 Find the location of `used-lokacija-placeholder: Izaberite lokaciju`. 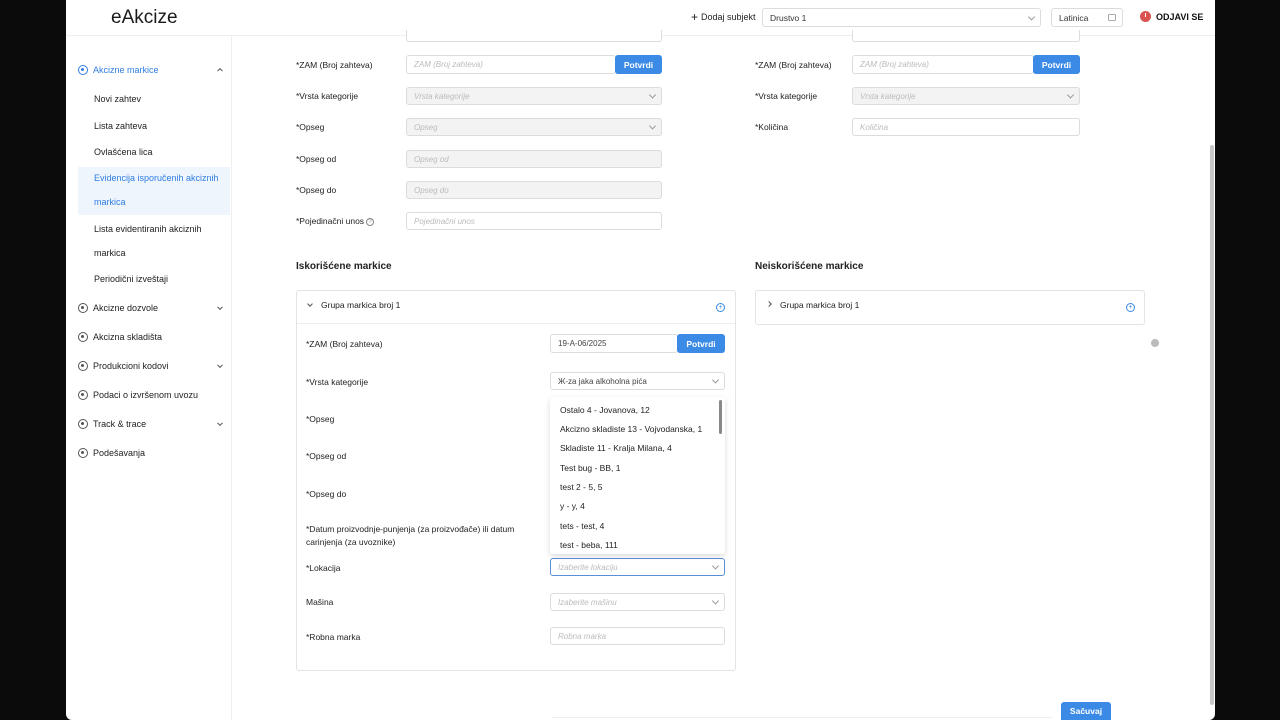

used-lokacija-placeholder: Izaberite lokaciju is located at coordinates (588, 567).